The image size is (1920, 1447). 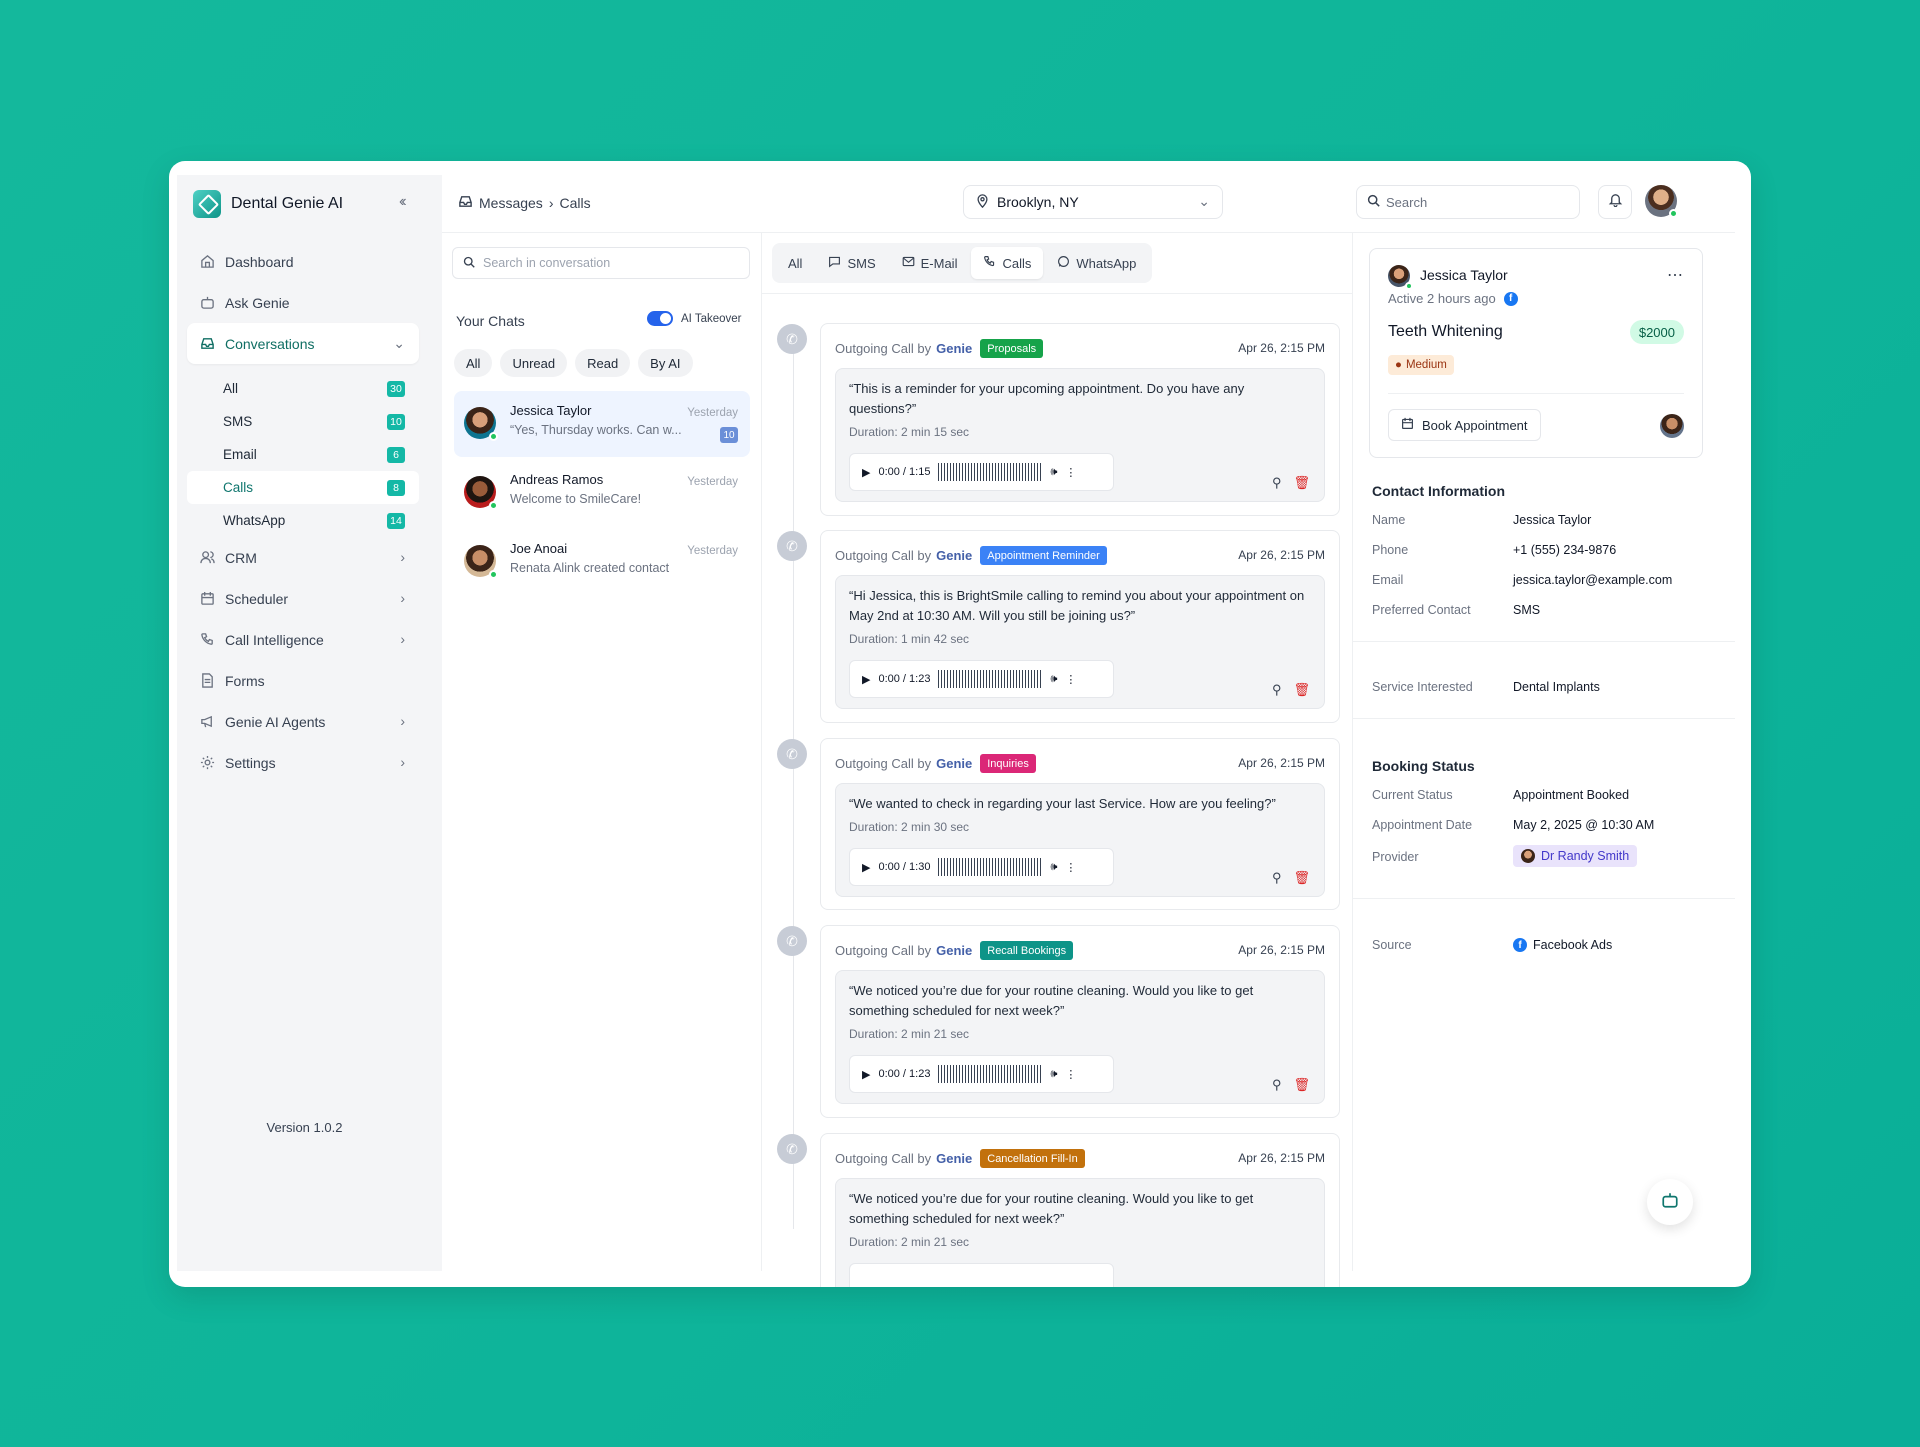 What do you see at coordinates (930, 263) in the screenshot?
I see `tab-email: E-Mail` at bounding box center [930, 263].